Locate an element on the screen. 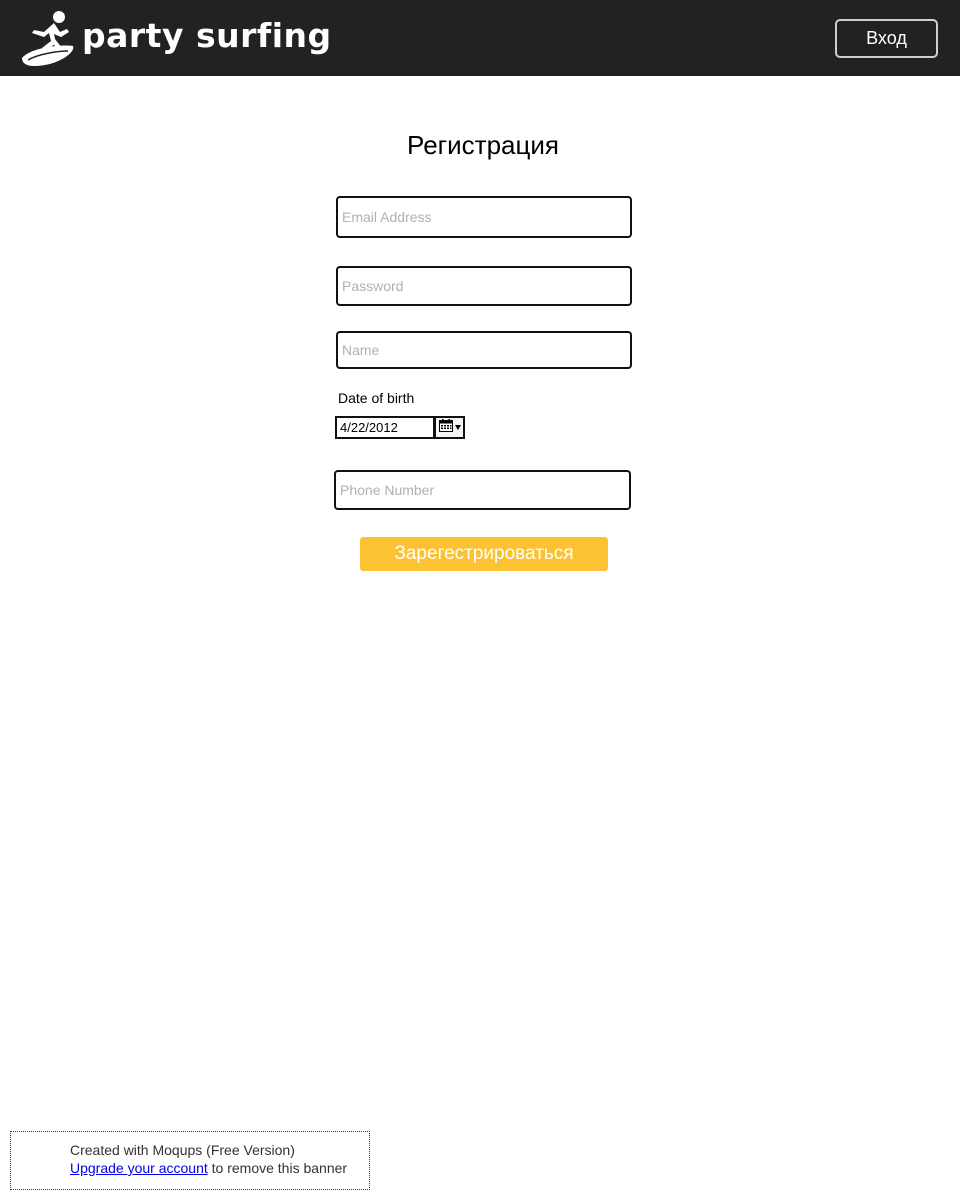 The height and width of the screenshot is (1200, 960). date-picker-button is located at coordinates (449, 427).